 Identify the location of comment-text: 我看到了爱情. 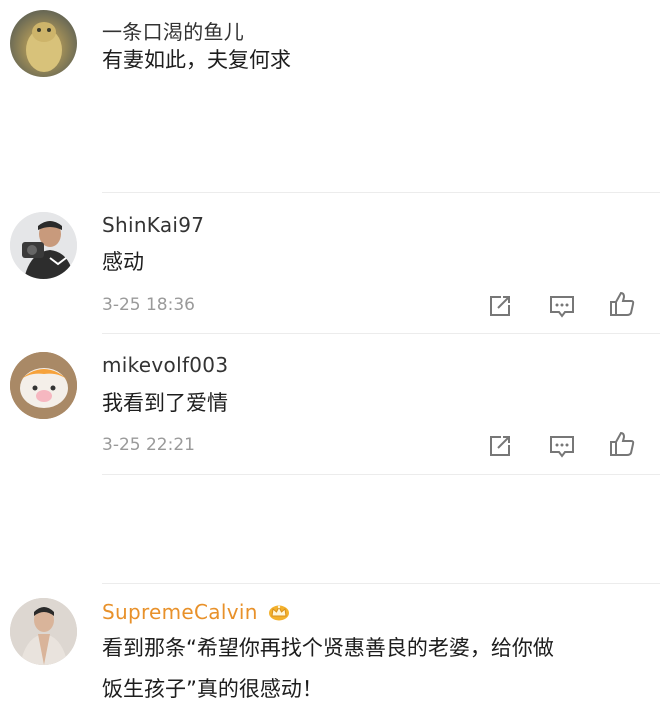
(165, 403).